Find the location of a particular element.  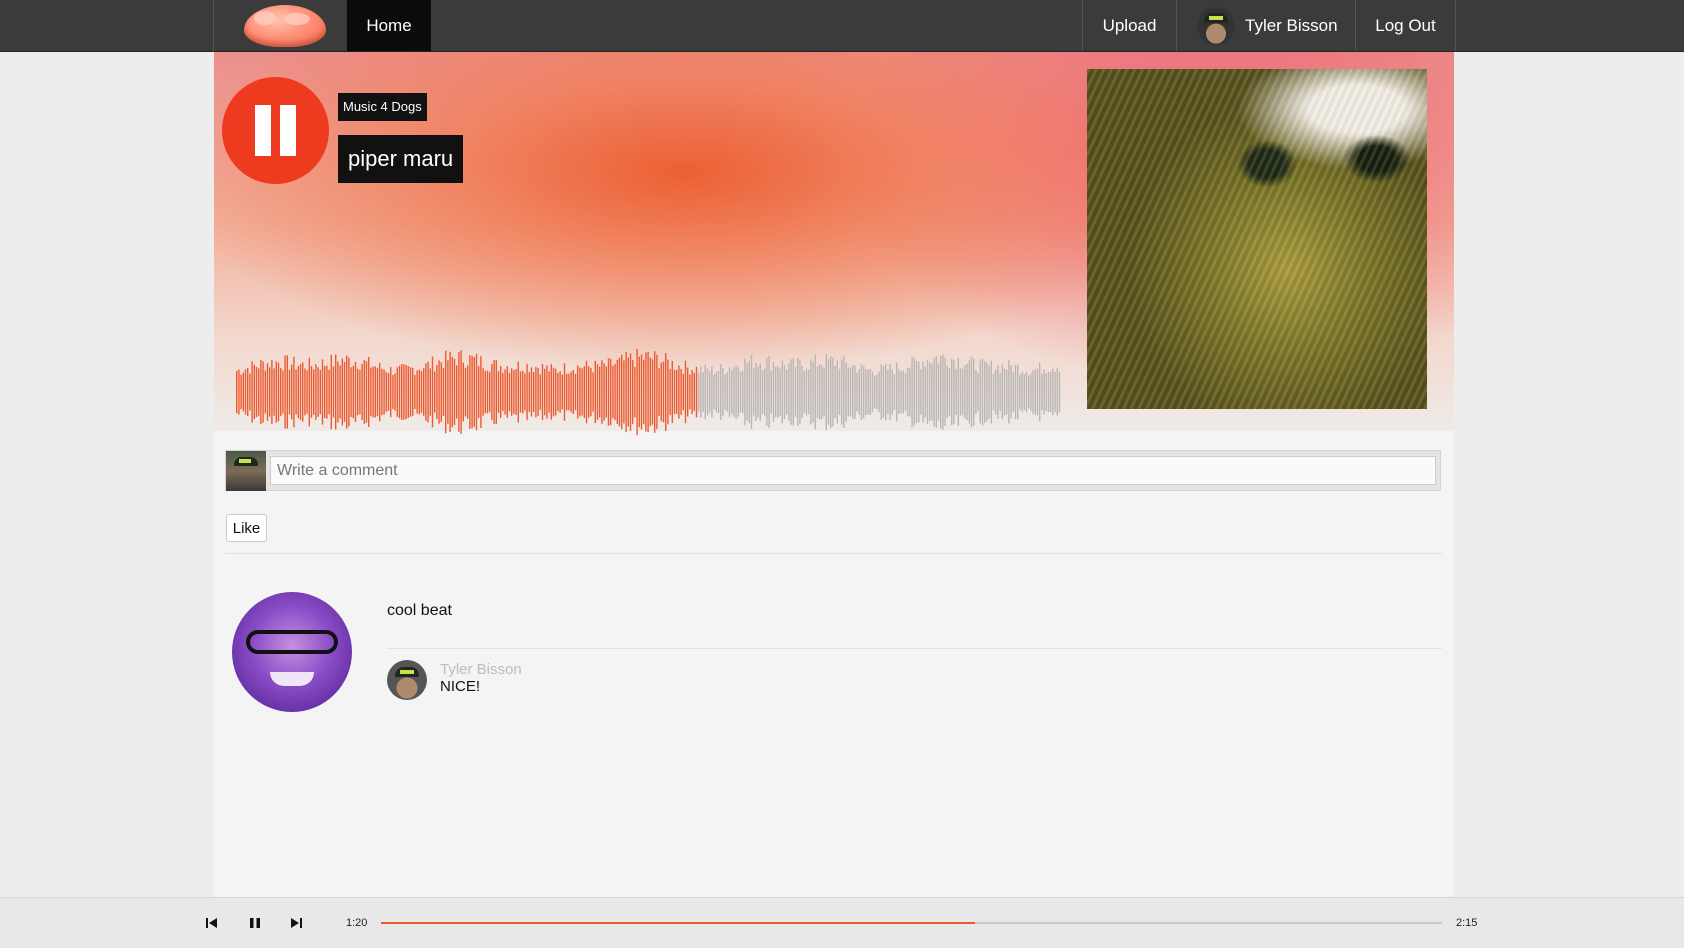

track-artist: Music 4 Dogs is located at coordinates (382, 107).